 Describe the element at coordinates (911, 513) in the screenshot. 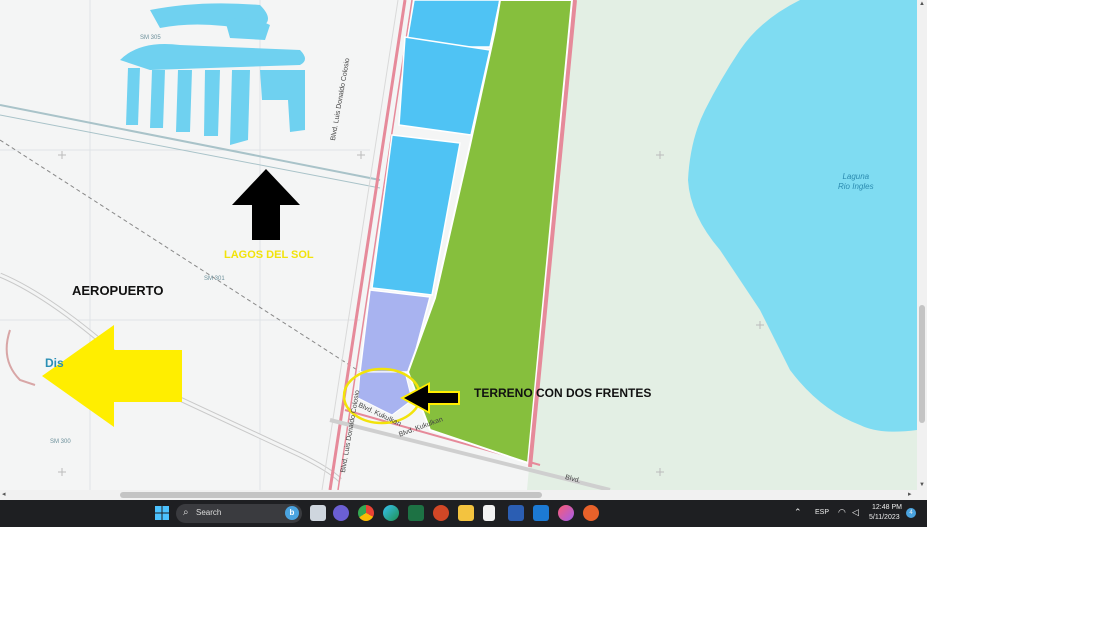

I see `notification-badge: 4` at that location.